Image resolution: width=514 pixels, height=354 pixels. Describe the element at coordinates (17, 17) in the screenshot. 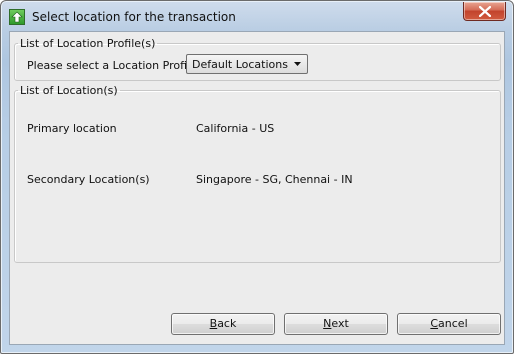

I see `green-up-arrow-icon` at that location.